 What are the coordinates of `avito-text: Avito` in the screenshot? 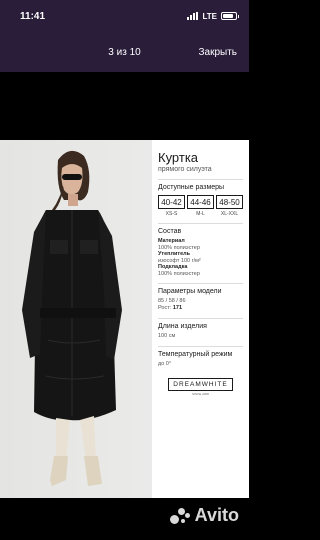 It's located at (216, 515).